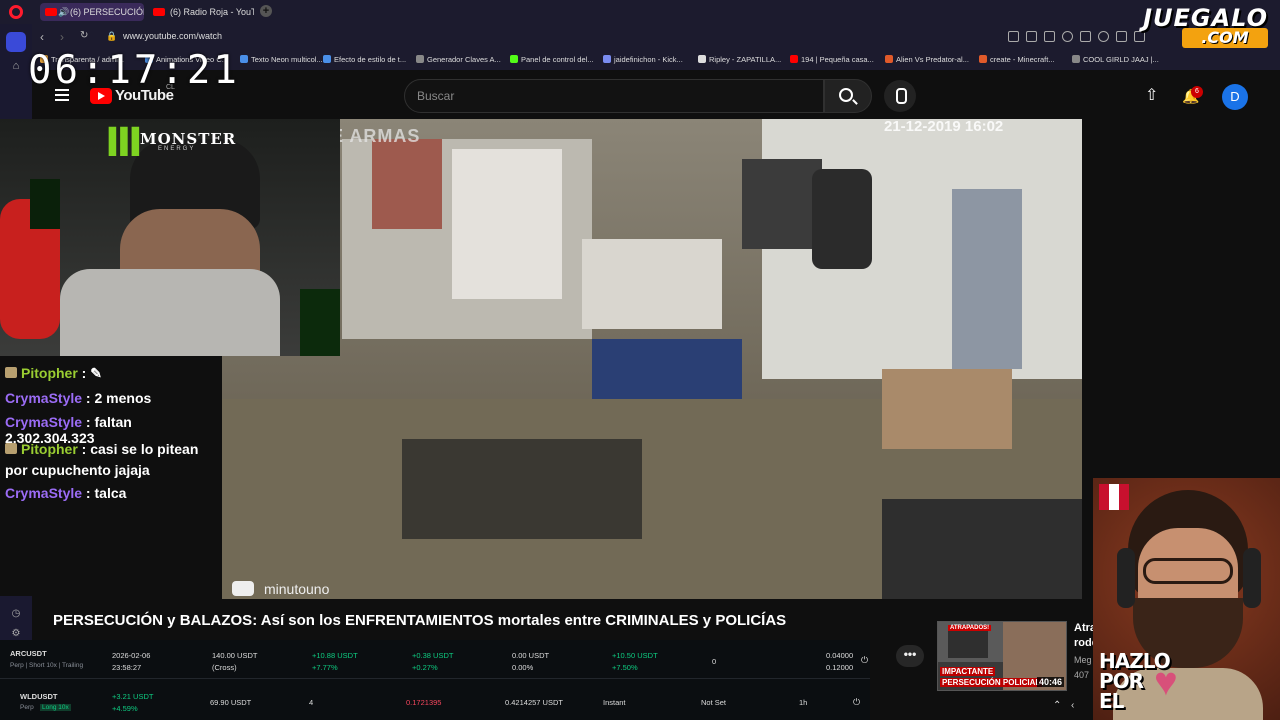 The image size is (1280, 720). Describe the element at coordinates (1013, 36) in the screenshot. I see `search-page-icon` at that location.